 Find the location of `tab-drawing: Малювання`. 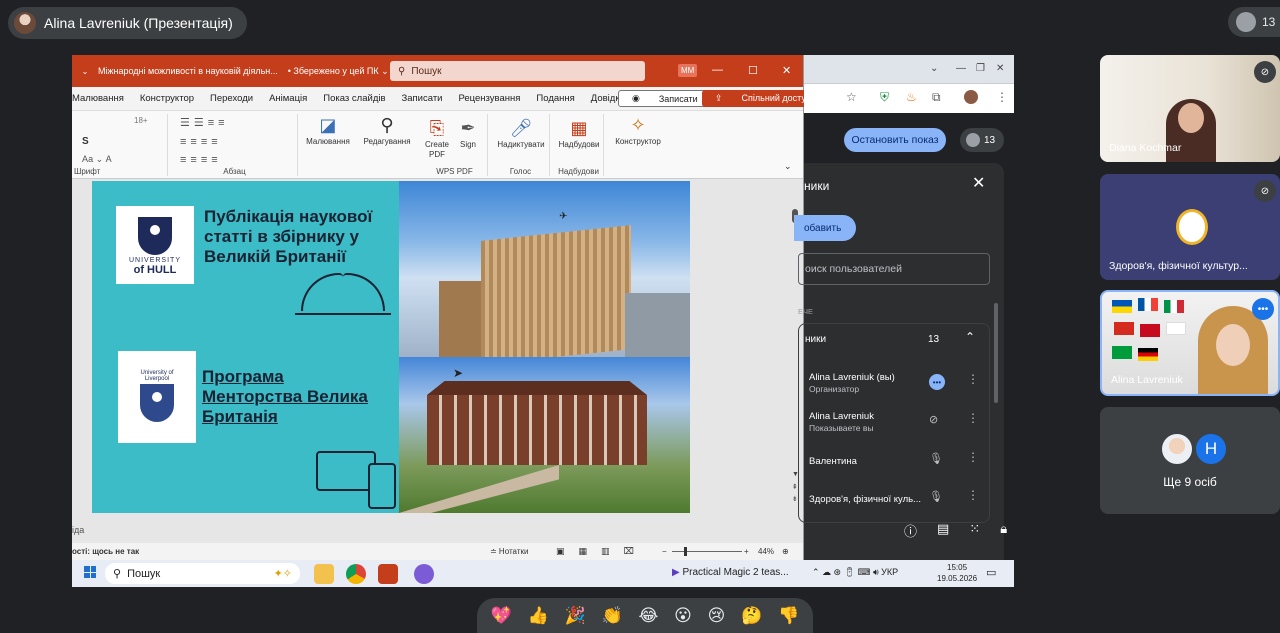

tab-drawing: Малювання is located at coordinates (98, 98).